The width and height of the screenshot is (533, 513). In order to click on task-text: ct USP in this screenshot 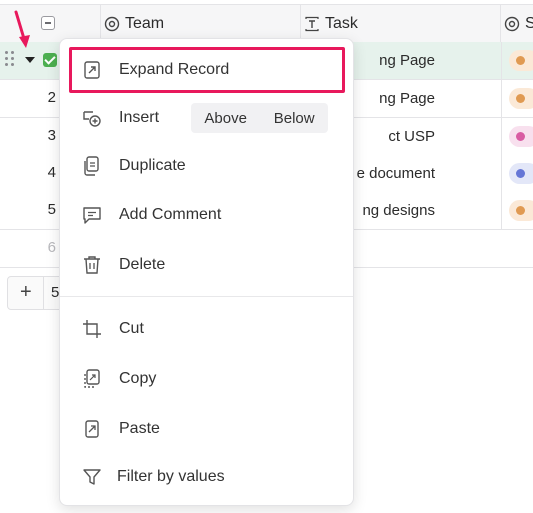, I will do `click(411, 136)`.